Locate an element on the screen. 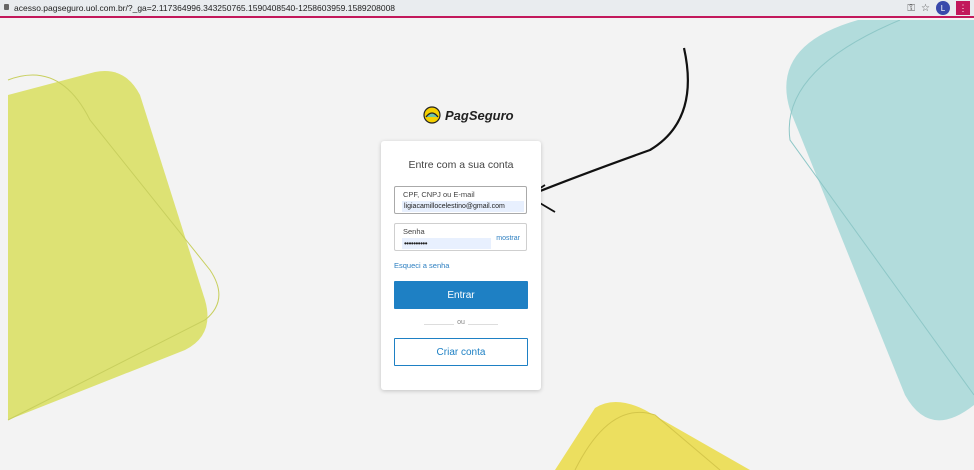 The height and width of the screenshot is (470, 974). email-input: ligiacamillocelestino@gmail.com is located at coordinates (463, 206).